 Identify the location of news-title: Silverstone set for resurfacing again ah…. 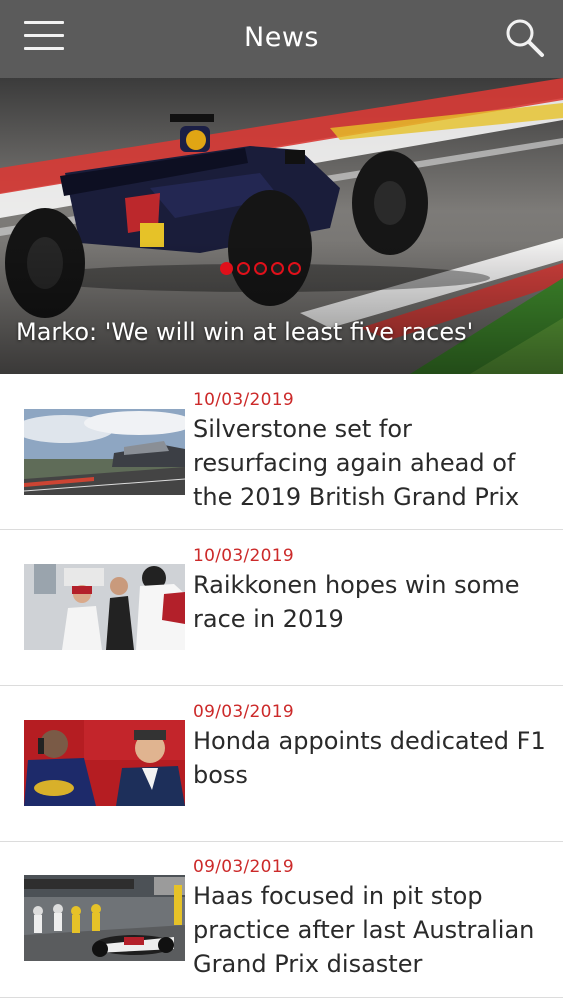
(373, 463).